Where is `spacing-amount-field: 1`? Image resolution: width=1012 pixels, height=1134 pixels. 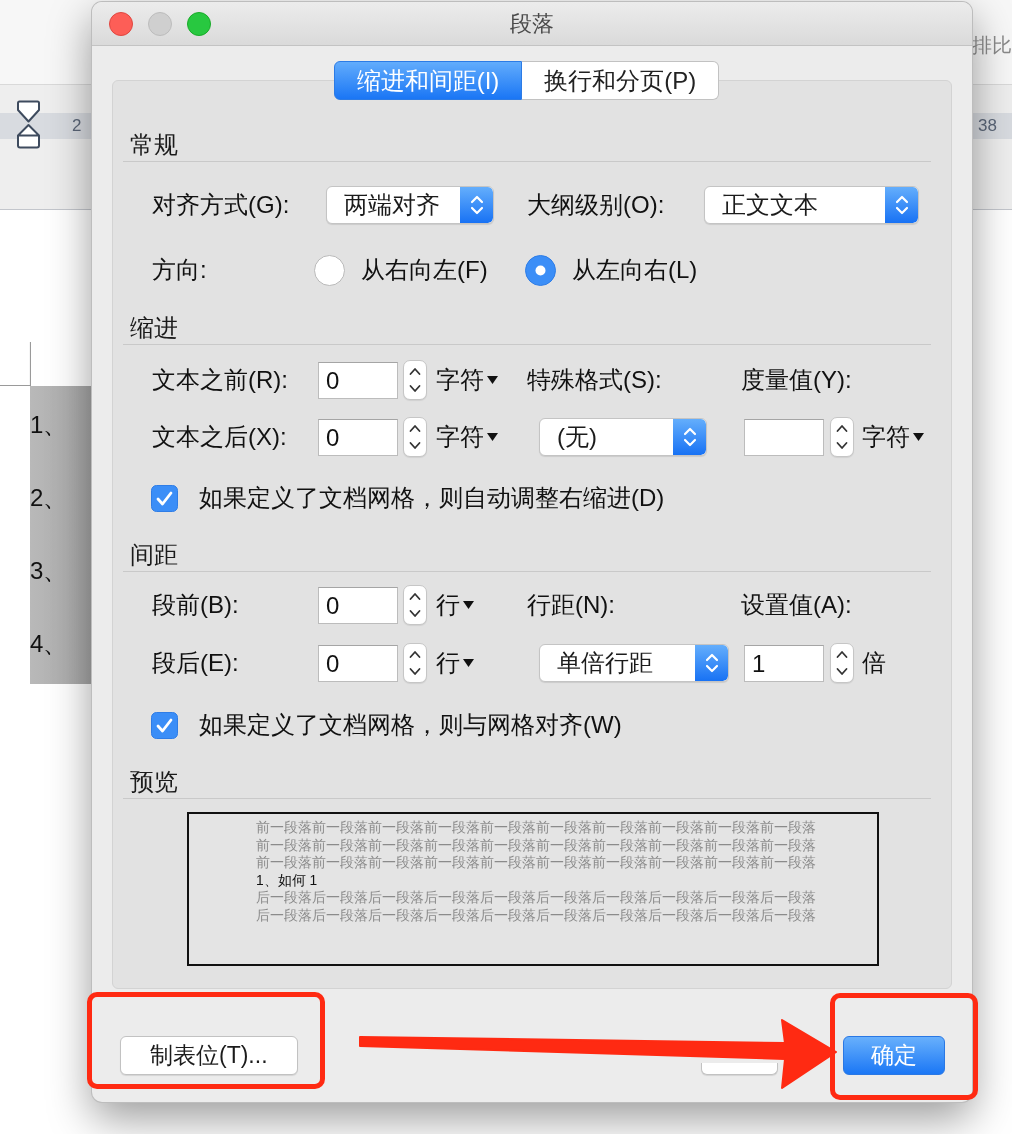 spacing-amount-field: 1 is located at coordinates (784, 663).